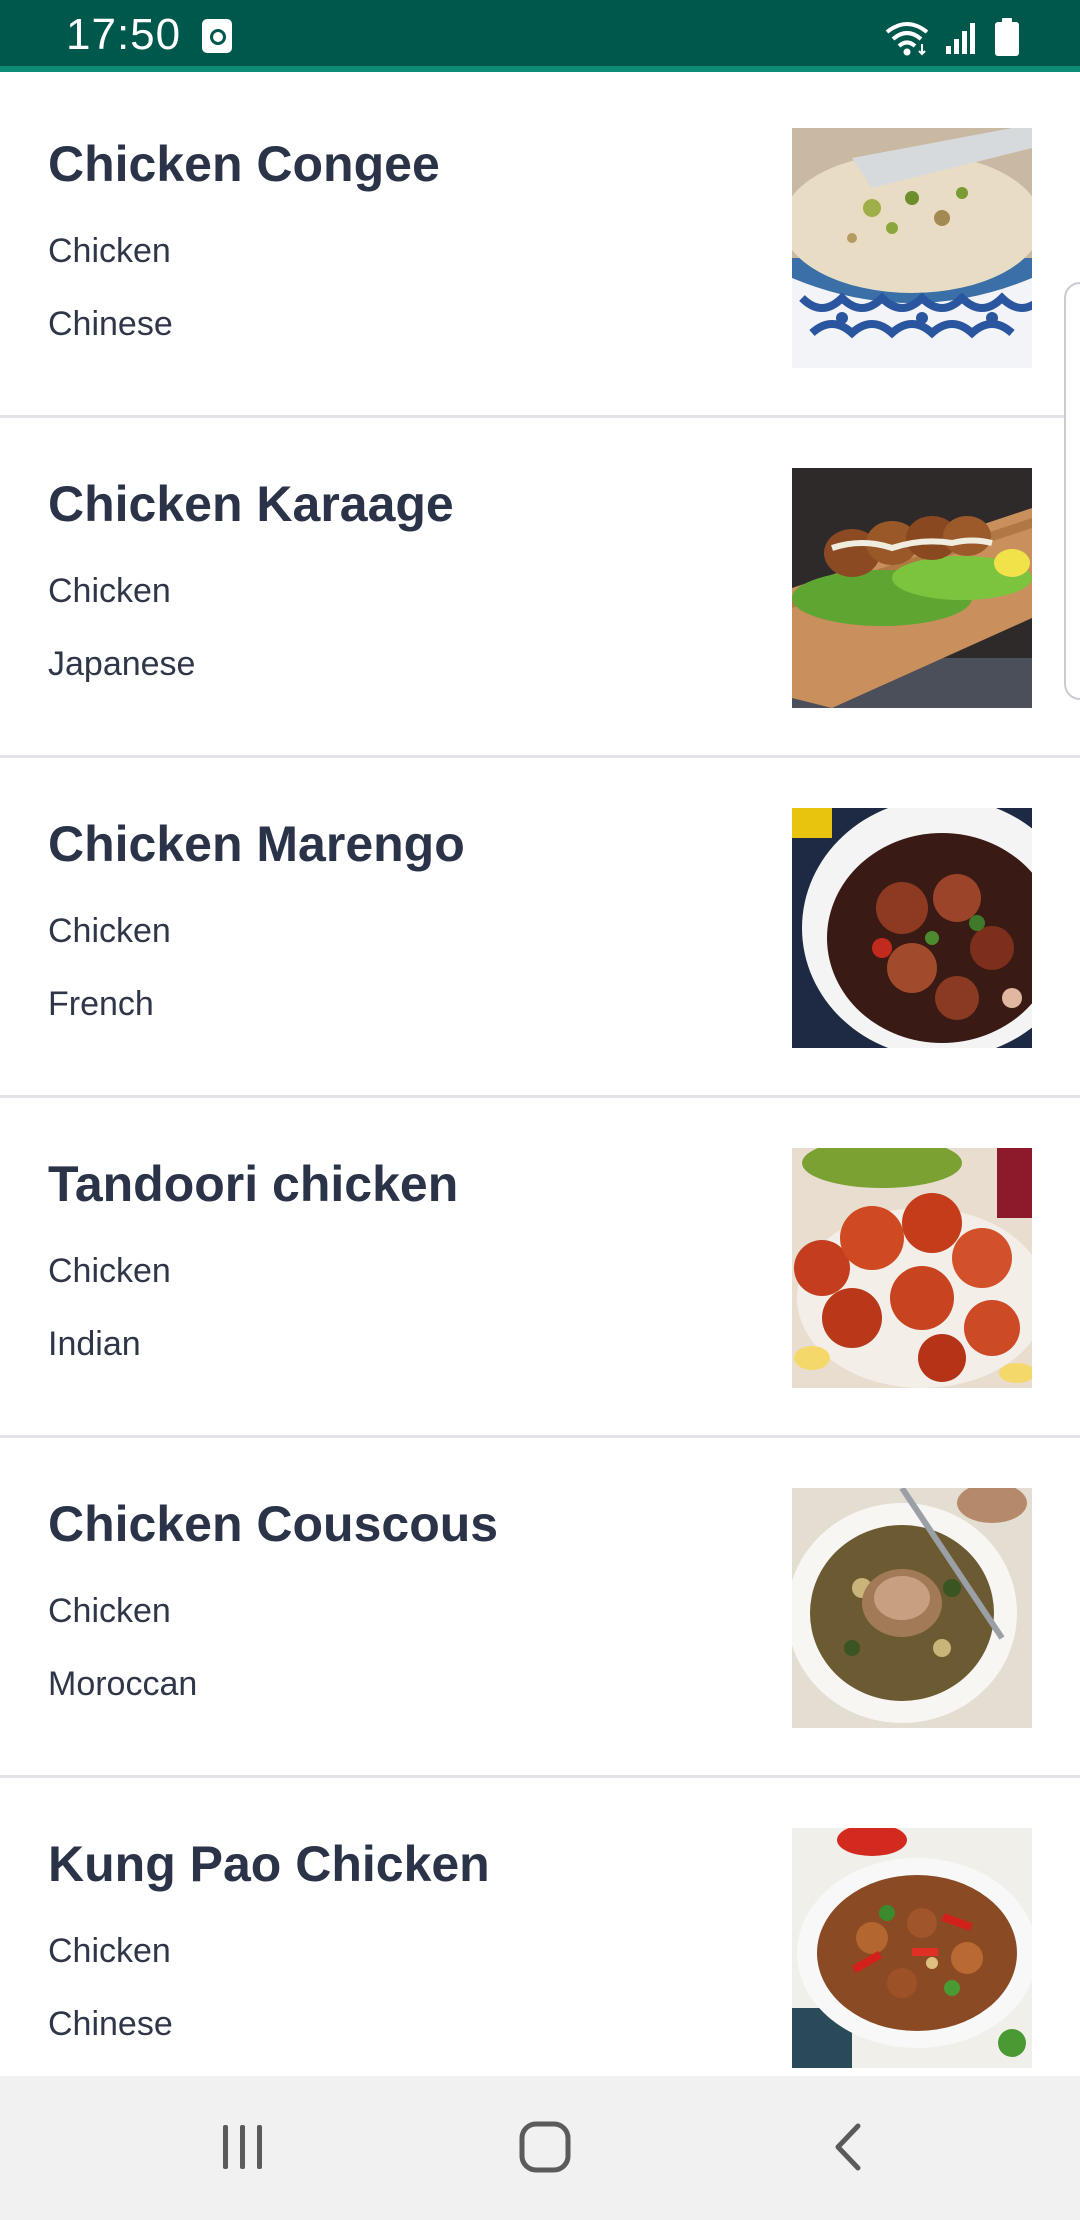 This screenshot has width=1080, height=2220. I want to click on recipe-area: Indian, so click(94, 1344).